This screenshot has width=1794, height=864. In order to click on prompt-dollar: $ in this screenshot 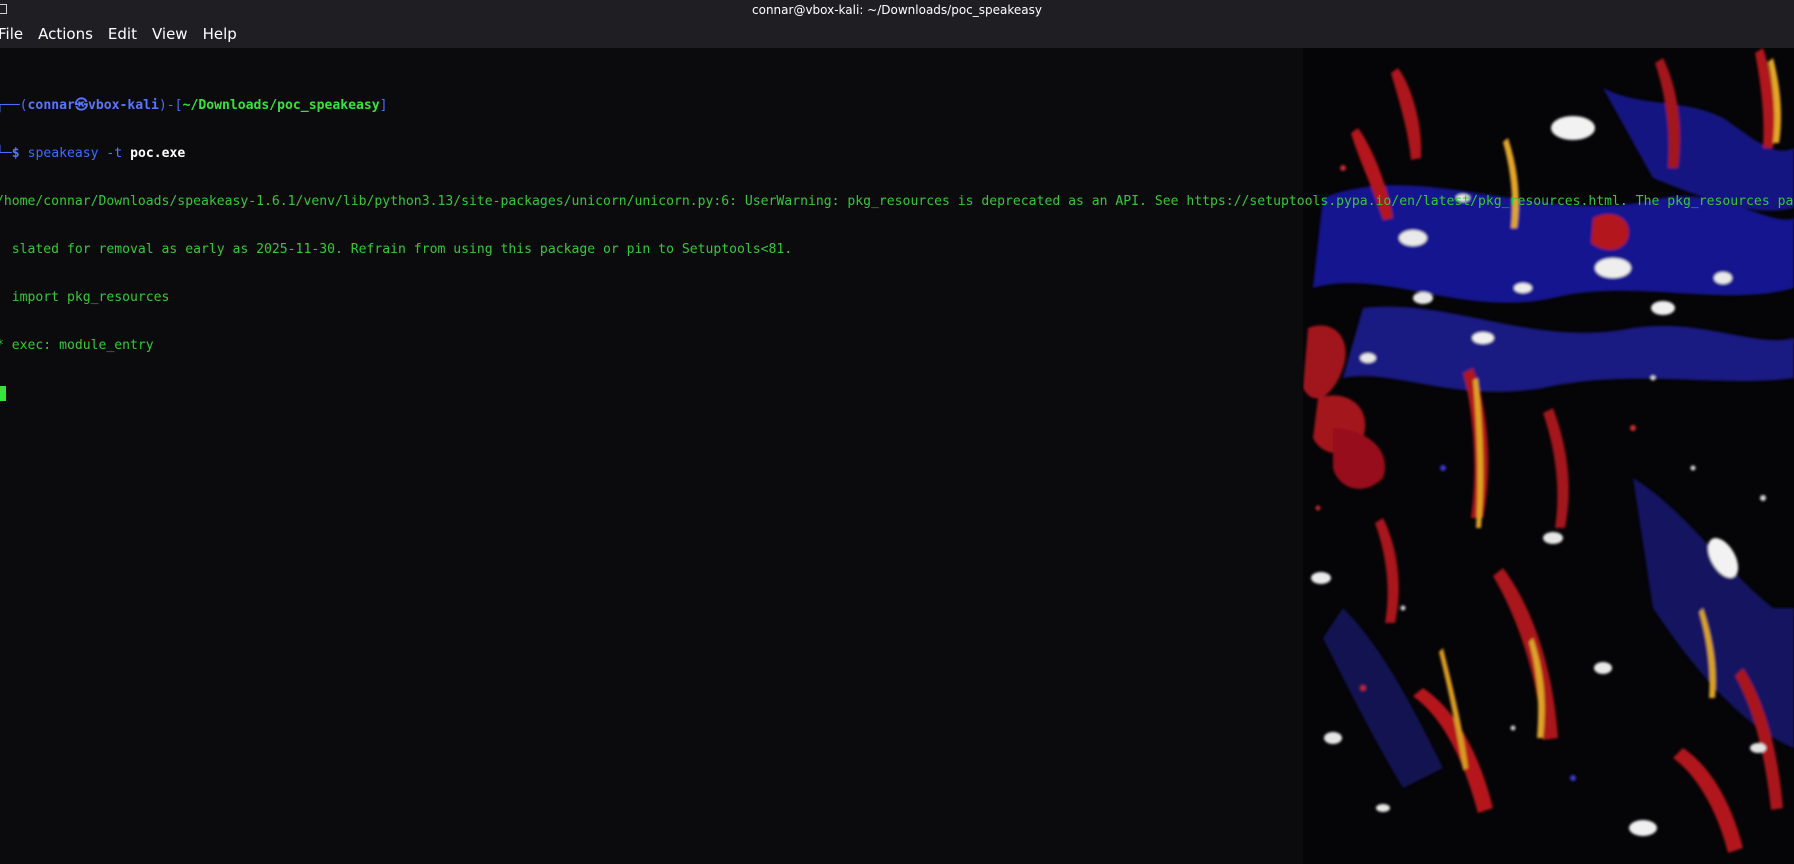, I will do `click(15, 153)`.